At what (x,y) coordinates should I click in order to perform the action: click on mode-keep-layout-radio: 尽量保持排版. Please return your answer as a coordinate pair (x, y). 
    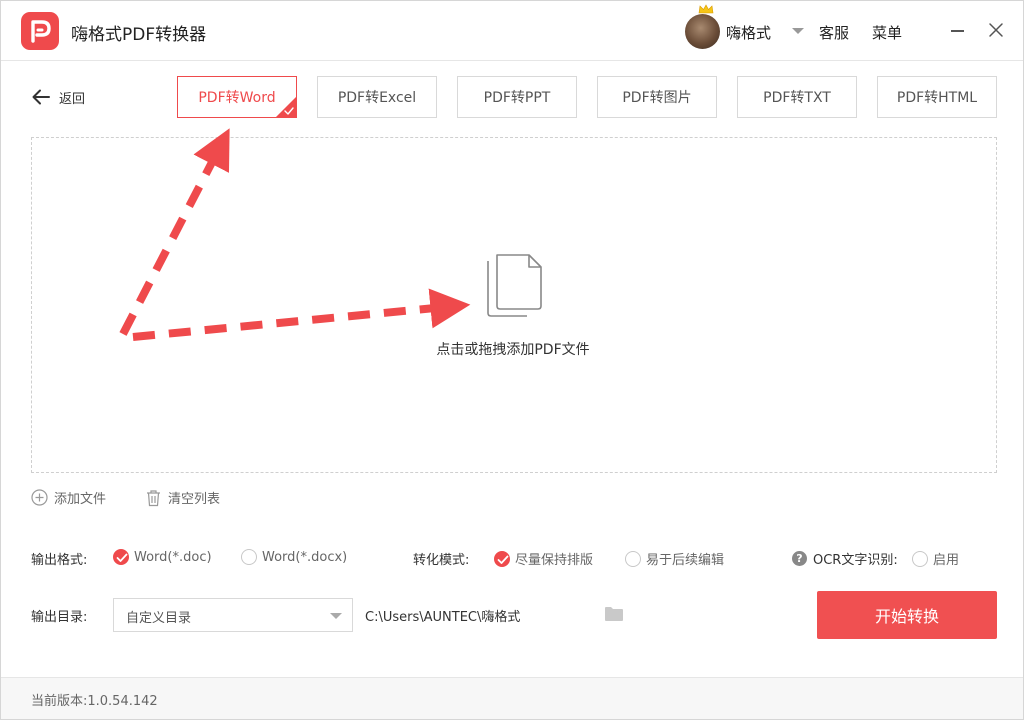
    Looking at the image, I should click on (543, 558).